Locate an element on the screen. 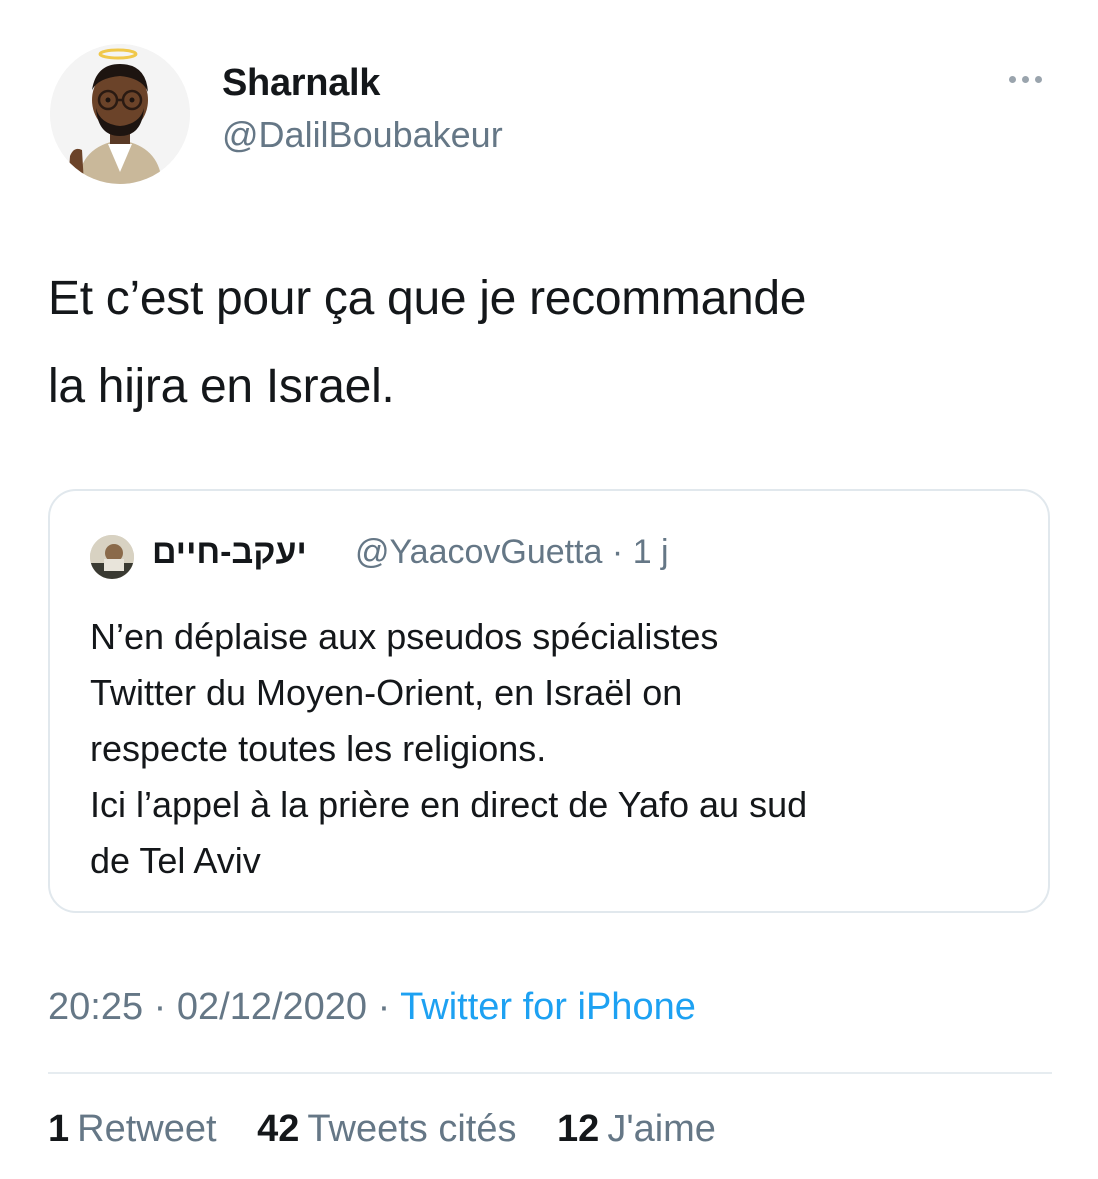 Image resolution: width=1098 pixels, height=1179 pixels. avatar-illustration is located at coordinates (120, 114).